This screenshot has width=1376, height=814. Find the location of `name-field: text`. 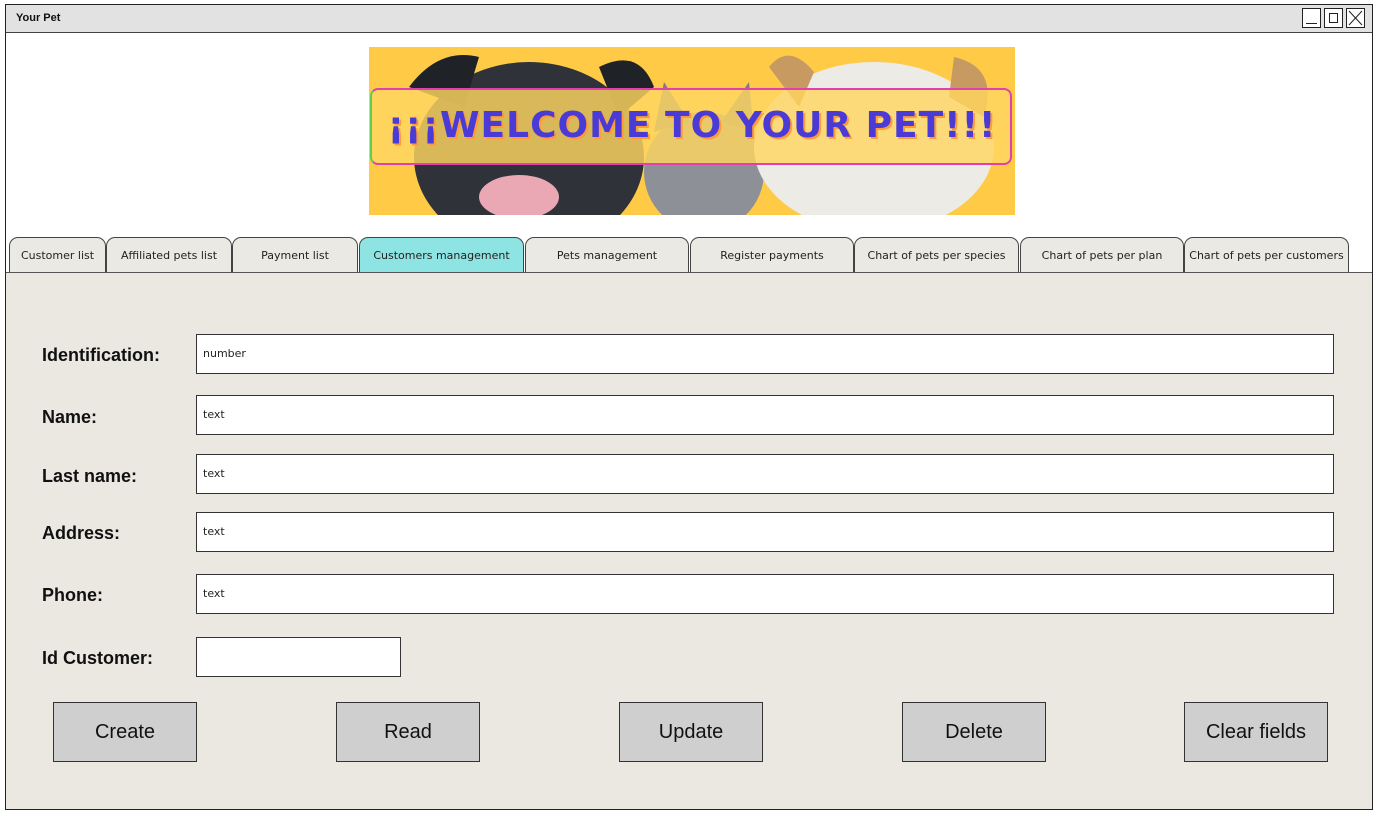

name-field: text is located at coordinates (765, 415).